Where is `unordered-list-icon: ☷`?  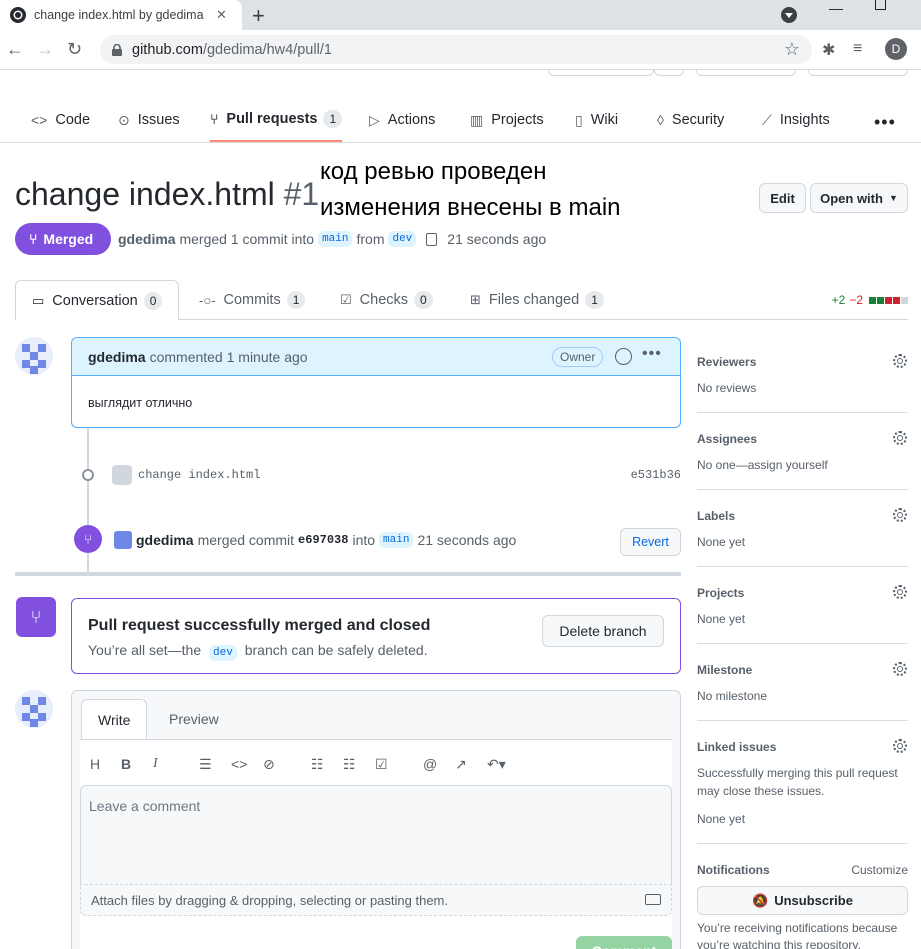 unordered-list-icon: ☷ is located at coordinates (317, 764).